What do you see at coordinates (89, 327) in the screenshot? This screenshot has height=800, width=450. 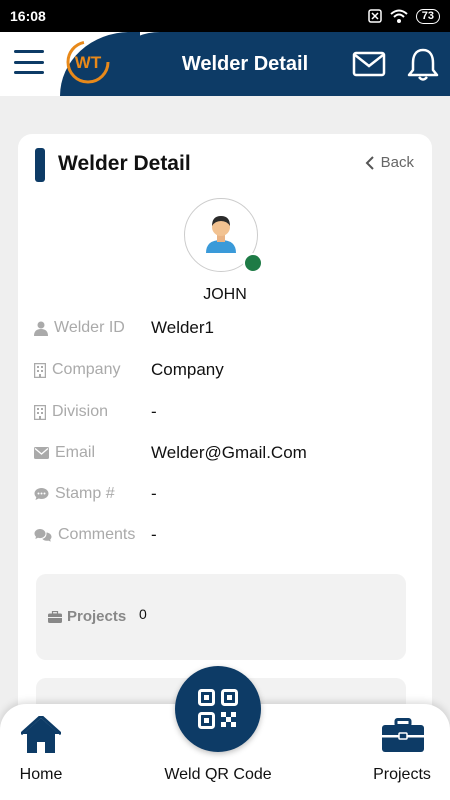 I see `field-label: Welder ID` at bounding box center [89, 327].